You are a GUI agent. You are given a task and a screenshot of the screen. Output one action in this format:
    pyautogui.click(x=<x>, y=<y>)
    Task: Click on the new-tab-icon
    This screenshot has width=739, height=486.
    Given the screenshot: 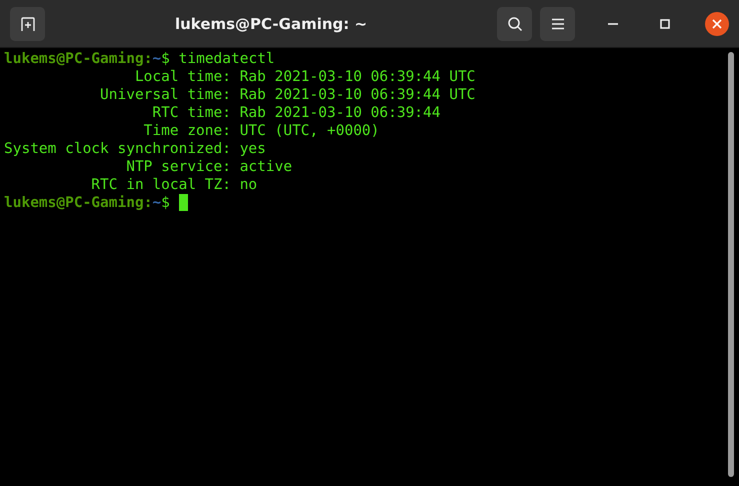 What is the action you would take?
    pyautogui.click(x=28, y=24)
    